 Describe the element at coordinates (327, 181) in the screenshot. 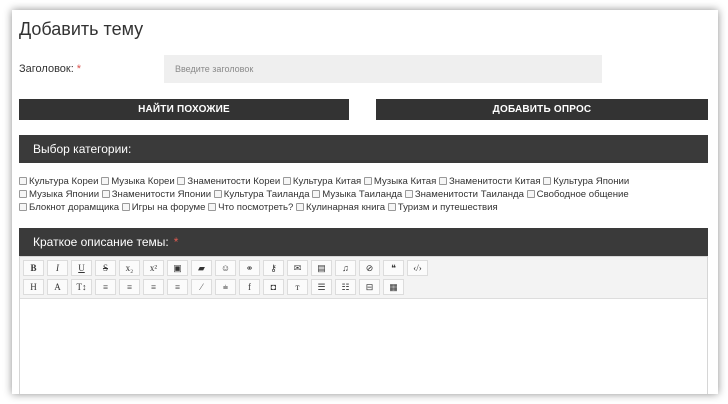

I see `category-label: Культура Китая` at that location.